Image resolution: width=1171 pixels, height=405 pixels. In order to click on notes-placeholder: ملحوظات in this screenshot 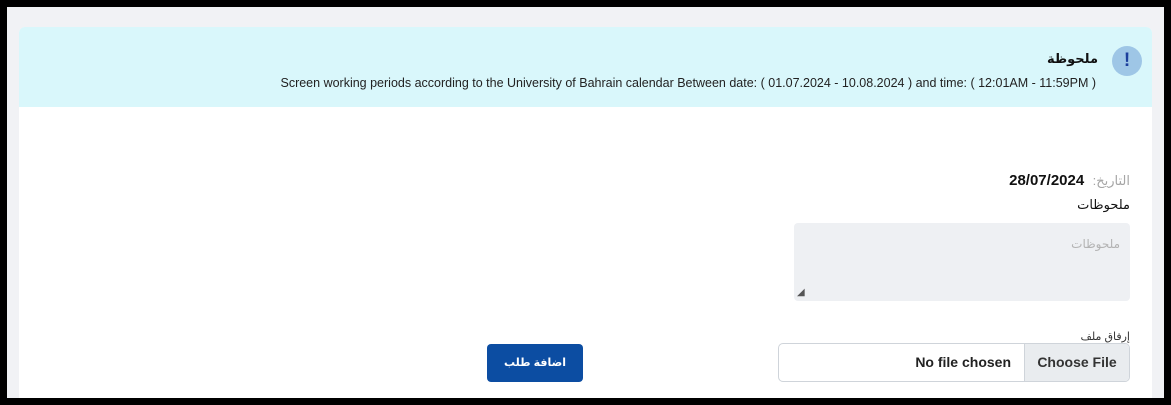, I will do `click(1095, 244)`.